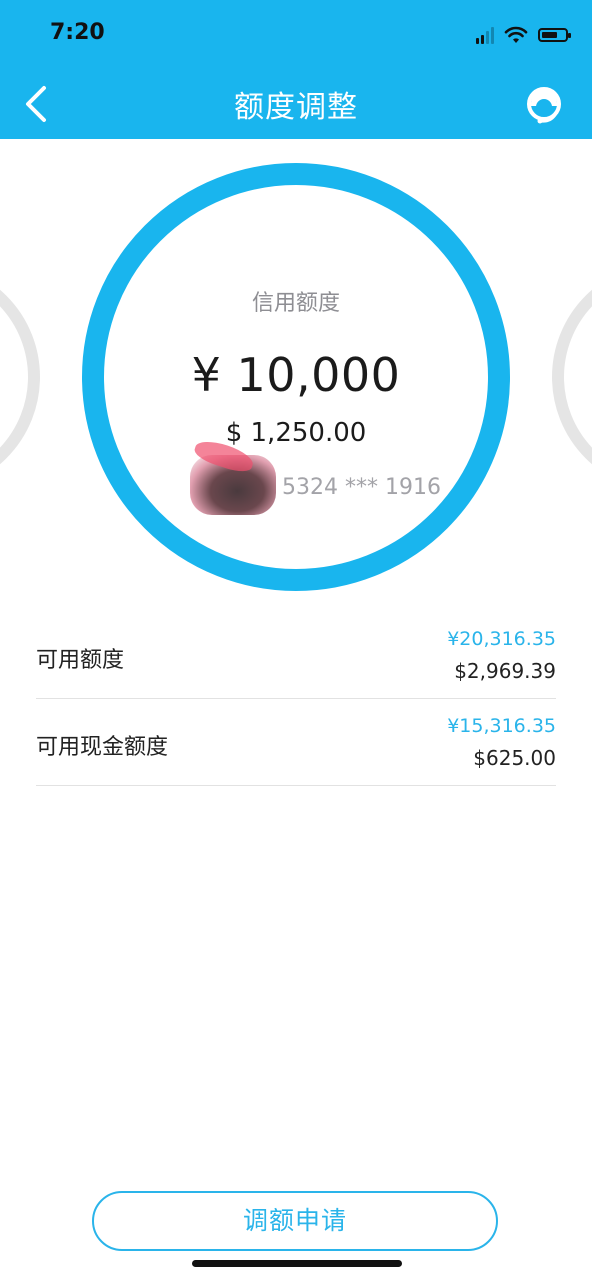  Describe the element at coordinates (514, 758) in the screenshot. I see `available-cash-limit-usd: $625.00` at that location.